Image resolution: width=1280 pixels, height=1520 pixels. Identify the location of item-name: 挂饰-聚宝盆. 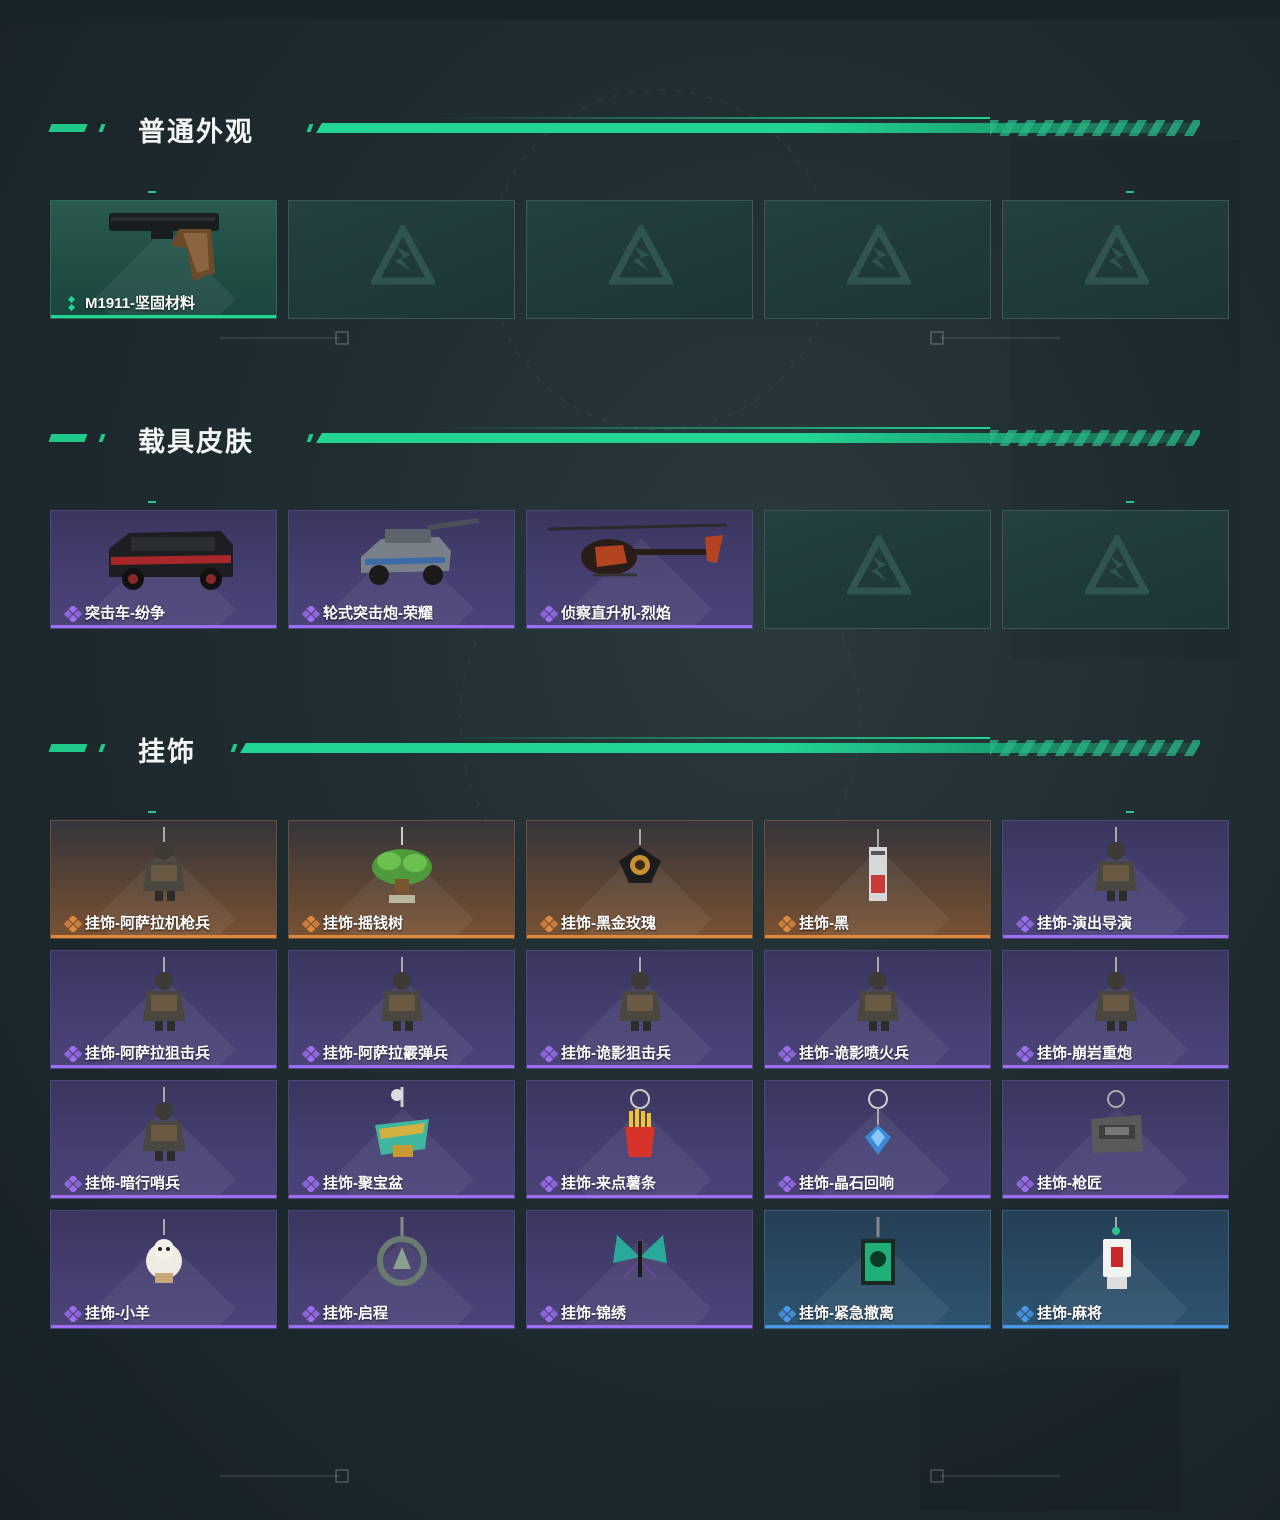
(363, 1183).